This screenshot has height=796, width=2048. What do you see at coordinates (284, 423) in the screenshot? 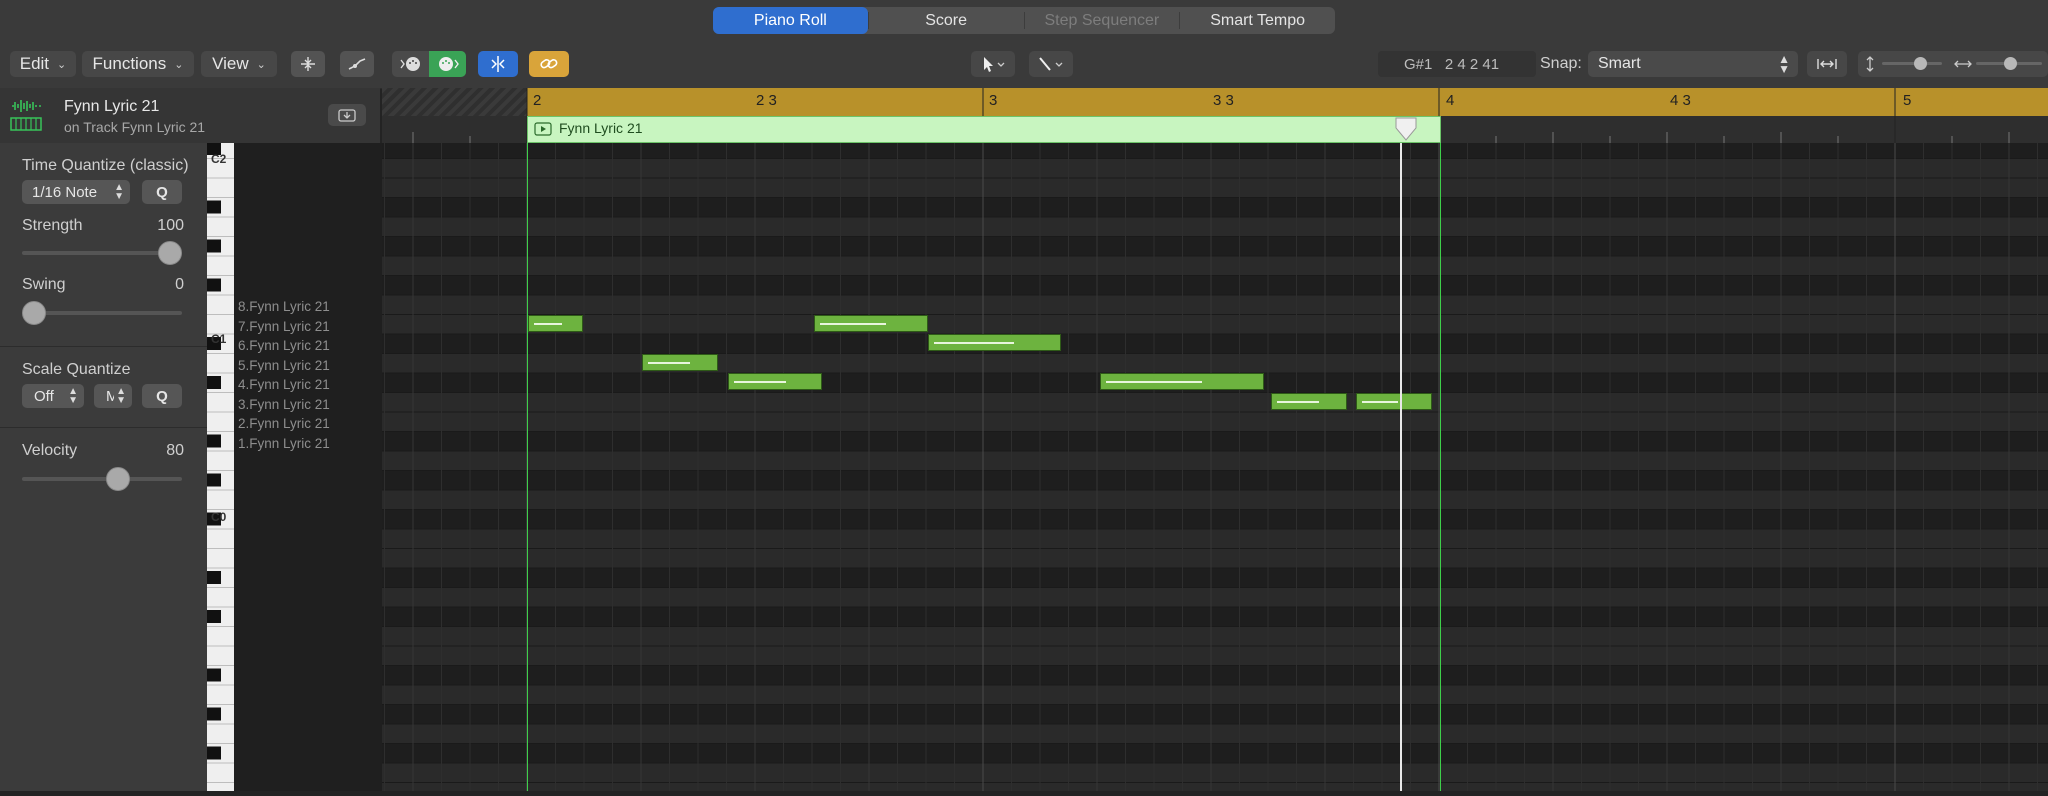
I see `lane-name: 2.Fynn Lyric 21` at bounding box center [284, 423].